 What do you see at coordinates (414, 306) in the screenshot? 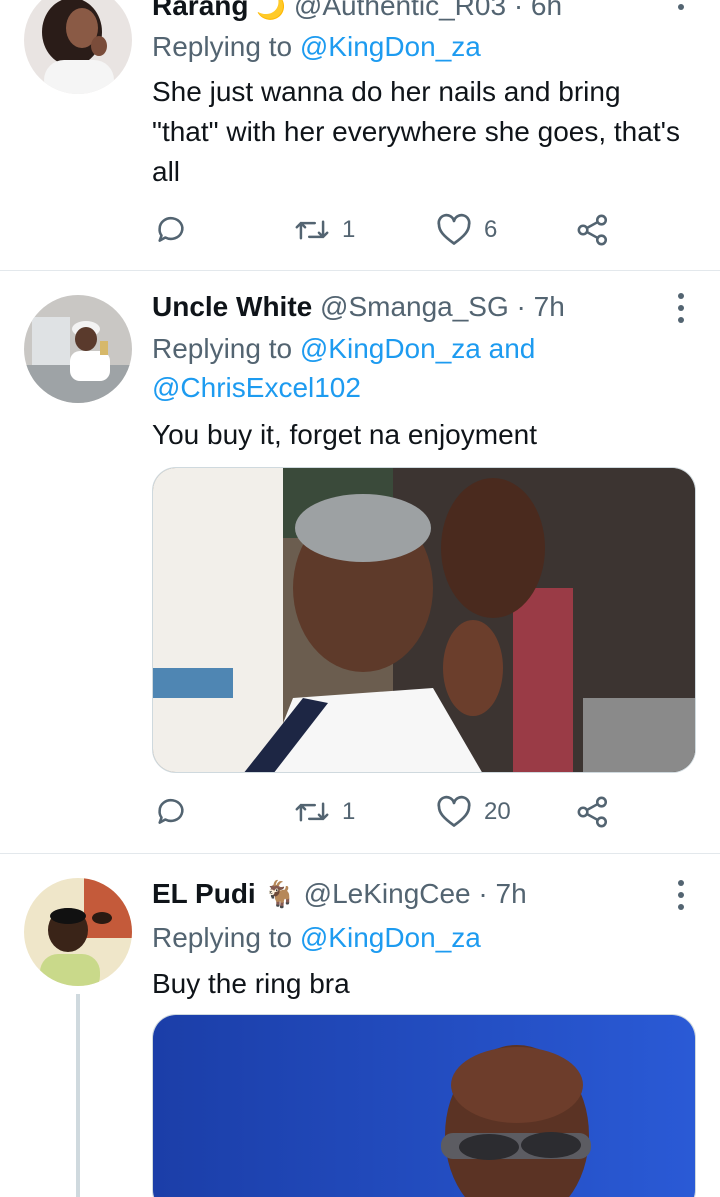
I see `user-handle: @Smanga_SG` at bounding box center [414, 306].